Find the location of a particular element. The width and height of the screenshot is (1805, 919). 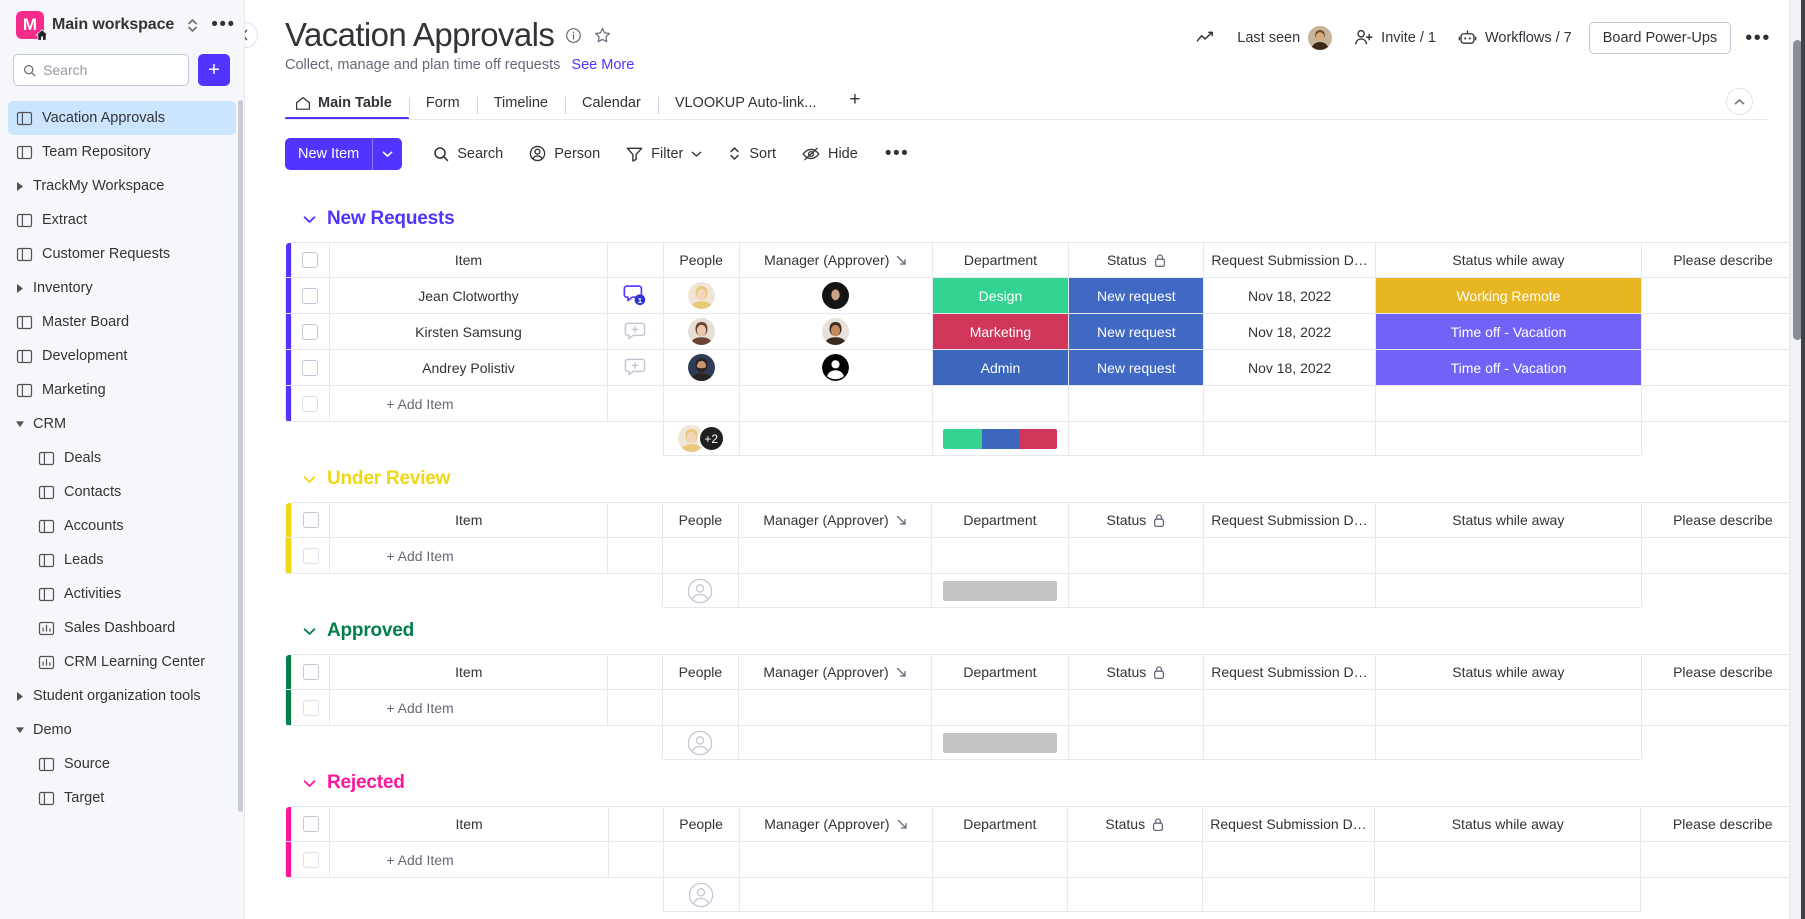

sidebar-scrollbar is located at coordinates (240, 456).